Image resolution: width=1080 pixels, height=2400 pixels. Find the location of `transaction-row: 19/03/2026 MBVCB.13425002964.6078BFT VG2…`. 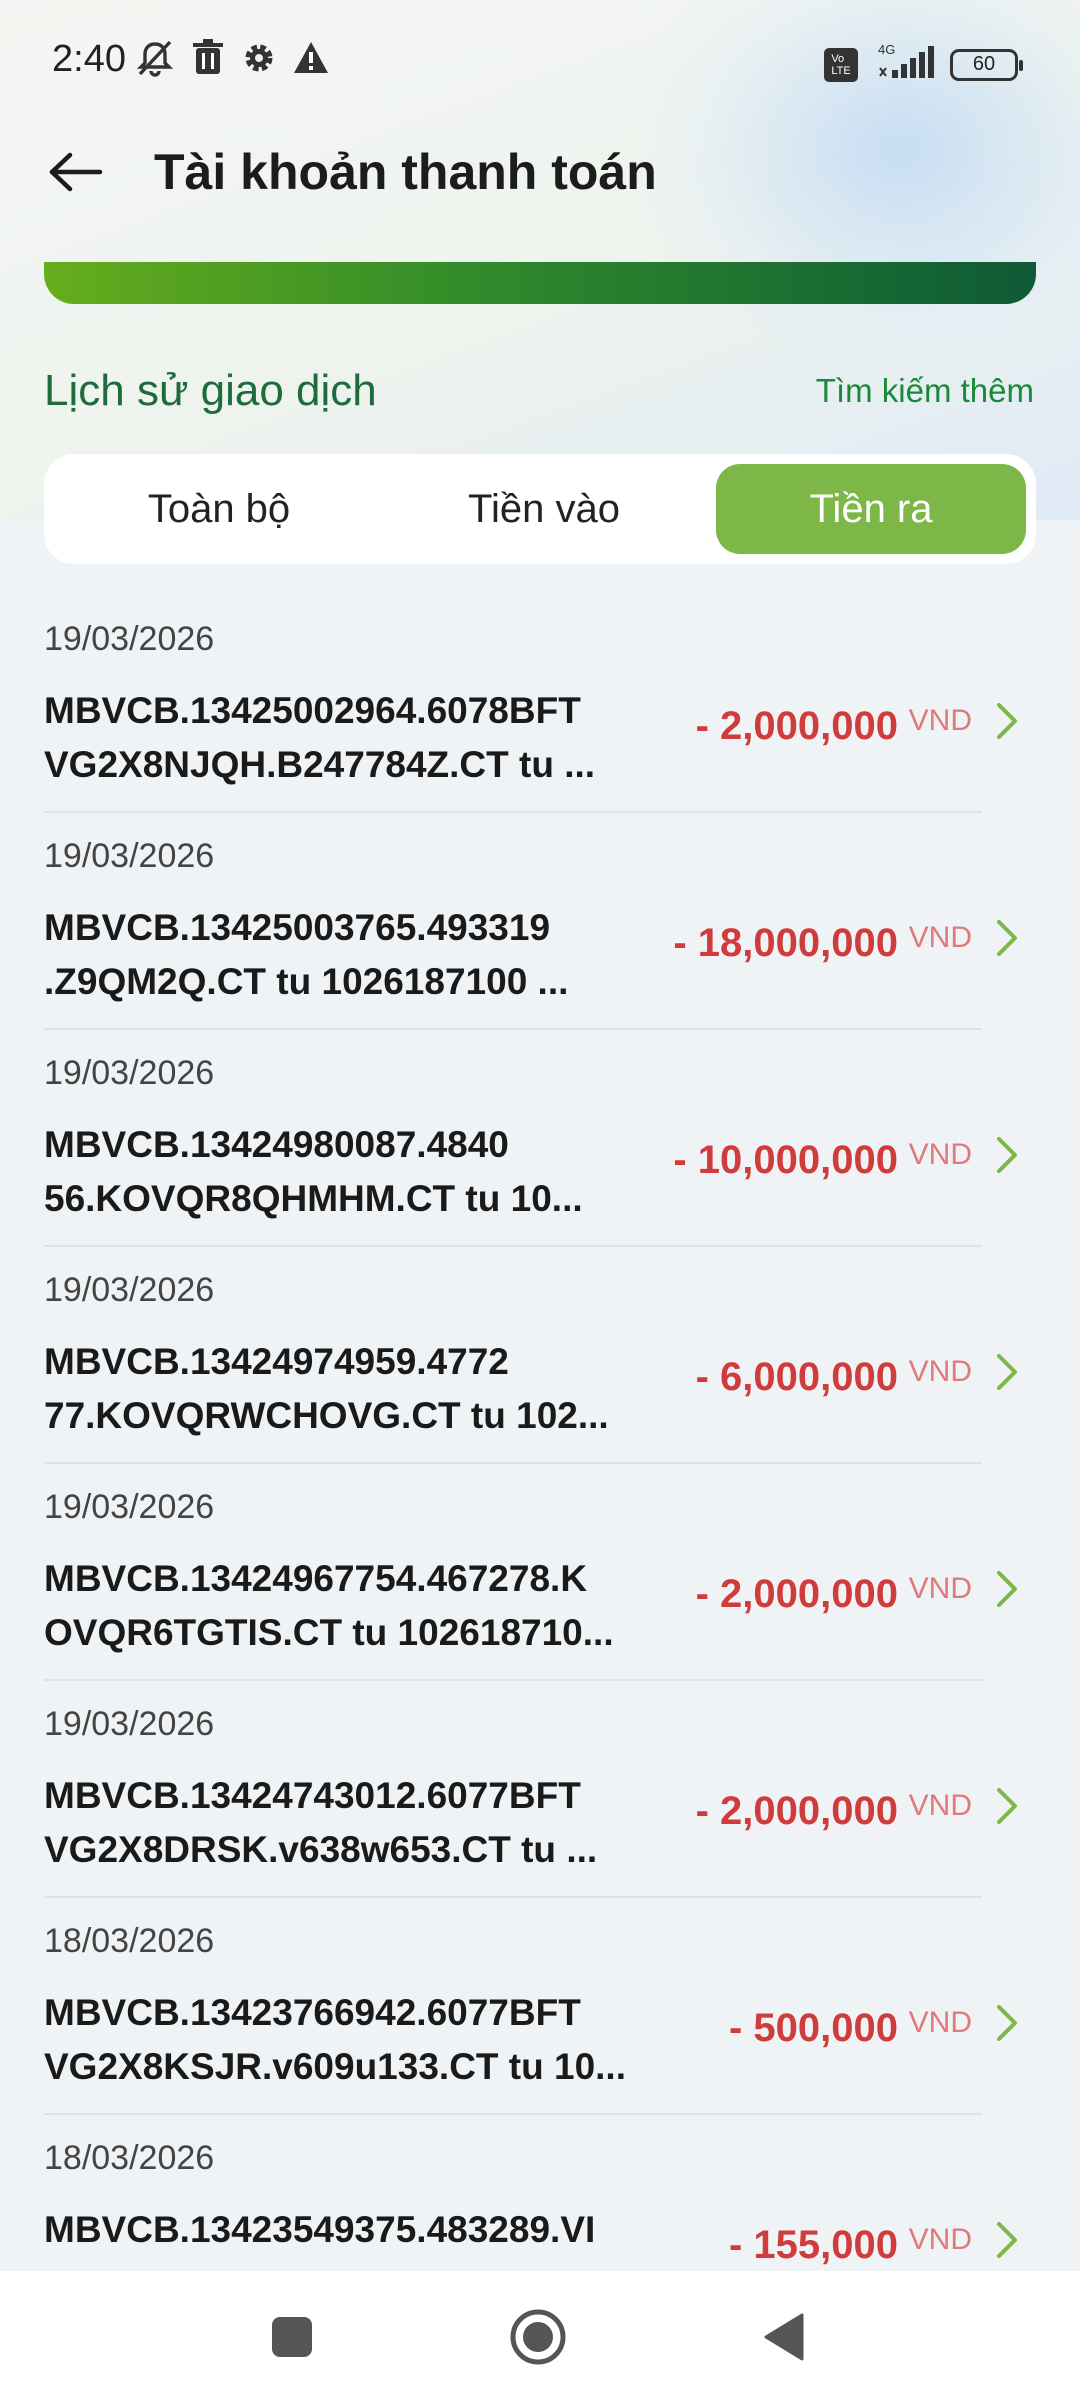

transaction-row: 19/03/2026 MBVCB.13425002964.6078BFT VG2… is located at coordinates (540, 704).